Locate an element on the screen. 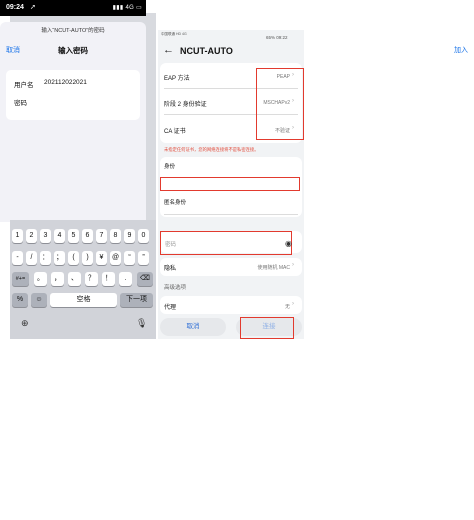  privacy-label: 隐私 is located at coordinates (170, 269).